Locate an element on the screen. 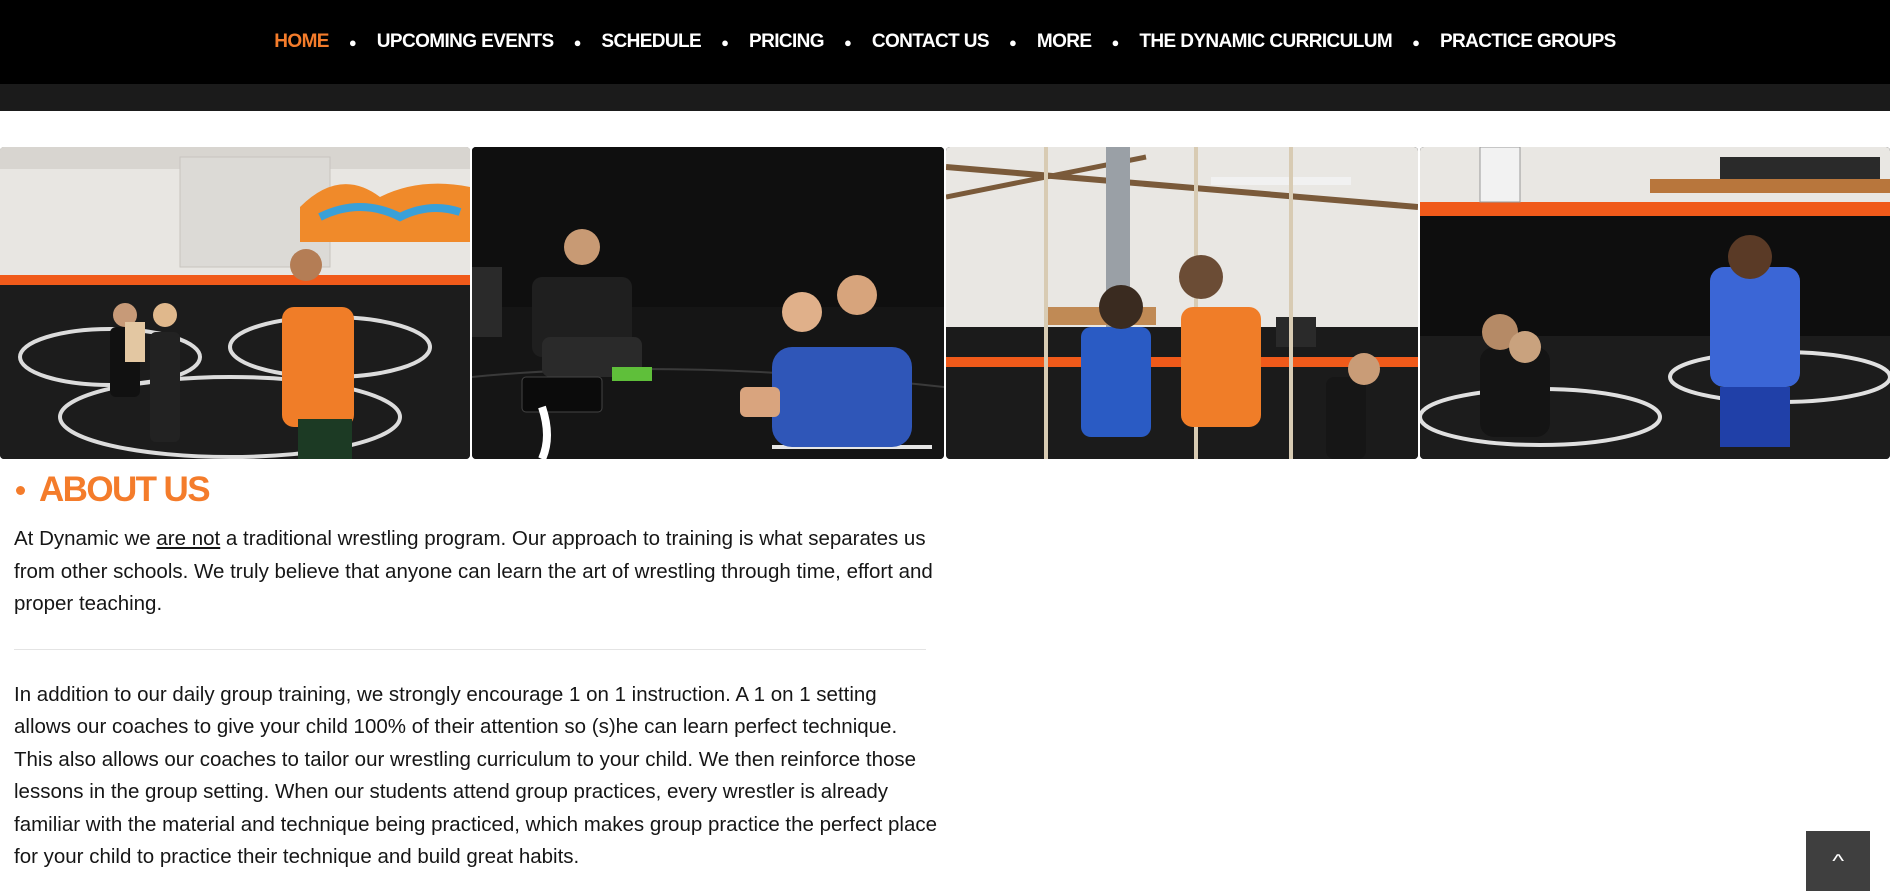  wrestling-coach-photo is located at coordinates (235, 303).